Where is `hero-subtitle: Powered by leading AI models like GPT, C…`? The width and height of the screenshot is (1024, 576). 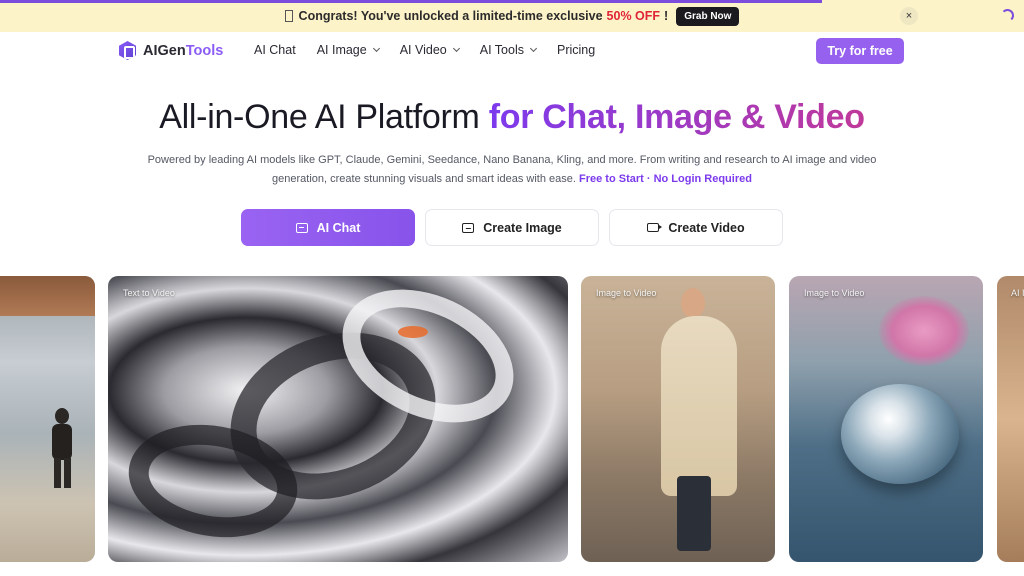
hero-subtitle: Powered by leading AI models like GPT, C… is located at coordinates (512, 170).